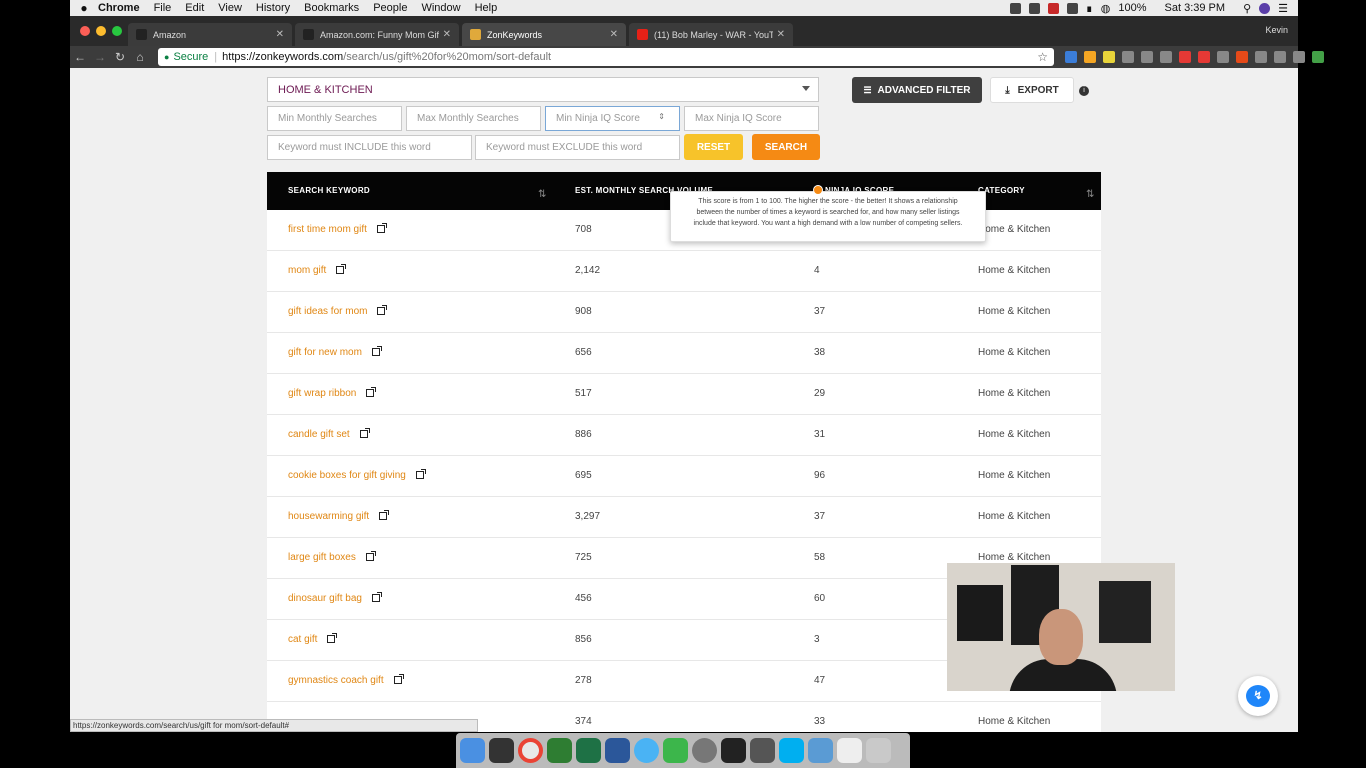 The height and width of the screenshot is (768, 1366). Describe the element at coordinates (661, 116) in the screenshot. I see `stepper-icon: ⇕` at that location.